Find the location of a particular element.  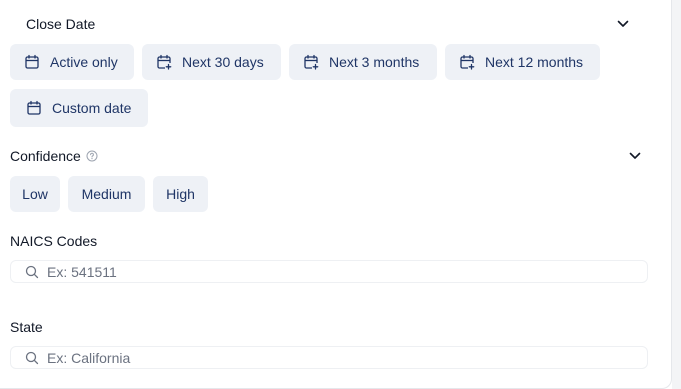

naics-codes-label: NAICS Codes is located at coordinates (54, 241).